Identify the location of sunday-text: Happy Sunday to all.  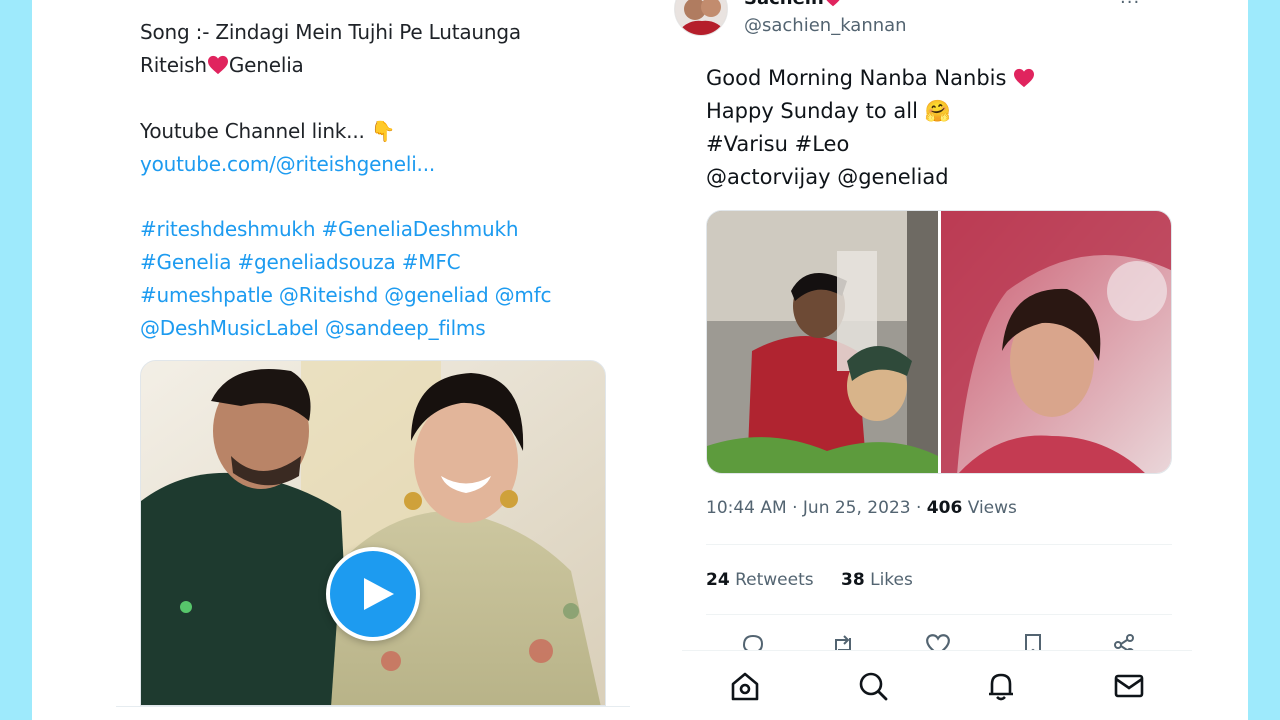
(812, 111).